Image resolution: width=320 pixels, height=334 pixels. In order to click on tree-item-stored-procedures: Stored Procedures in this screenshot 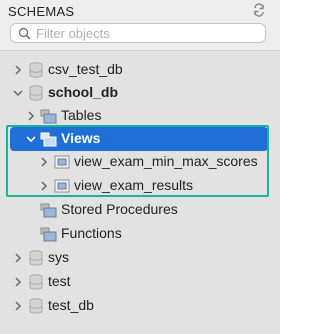, I will do `click(140, 210)`.